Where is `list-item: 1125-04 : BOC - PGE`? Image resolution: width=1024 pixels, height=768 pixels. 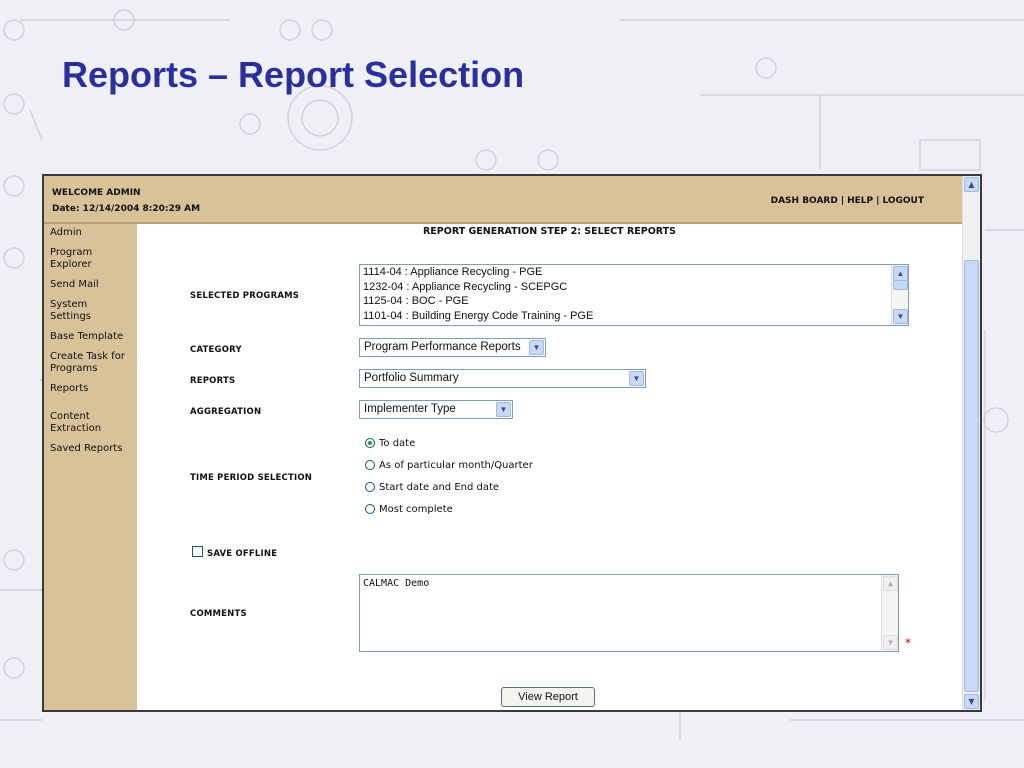 list-item: 1125-04 : BOC - PGE is located at coordinates (634, 301).